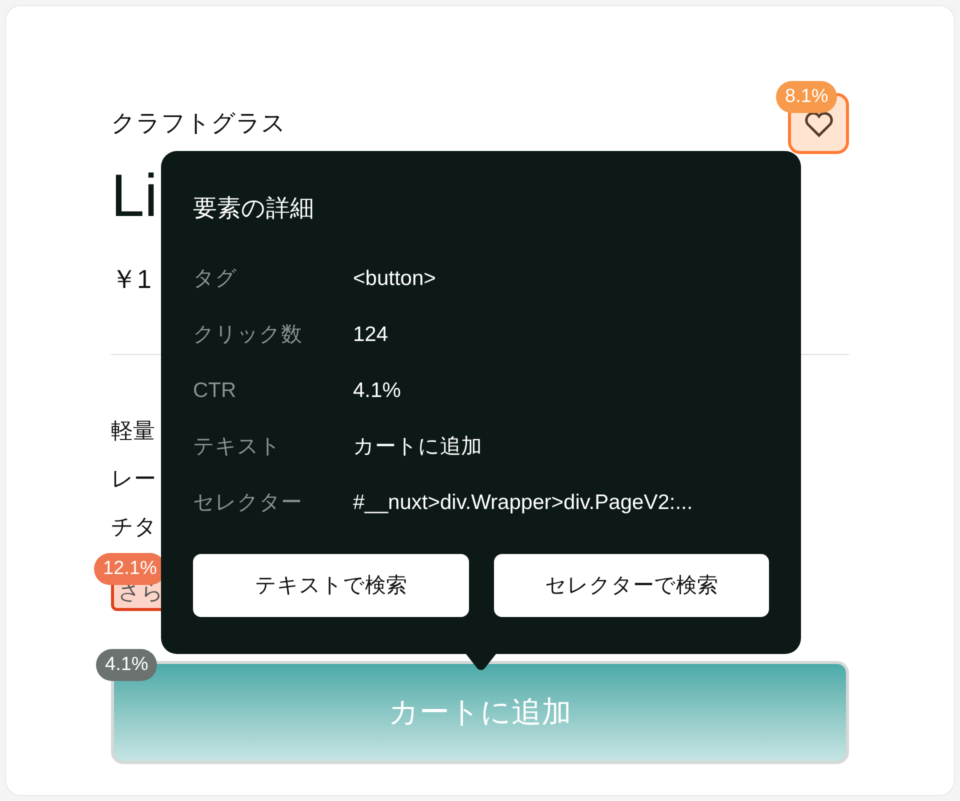 The width and height of the screenshot is (960, 801). What do you see at coordinates (248, 503) in the screenshot?
I see `detail-label: セレクター` at bounding box center [248, 503].